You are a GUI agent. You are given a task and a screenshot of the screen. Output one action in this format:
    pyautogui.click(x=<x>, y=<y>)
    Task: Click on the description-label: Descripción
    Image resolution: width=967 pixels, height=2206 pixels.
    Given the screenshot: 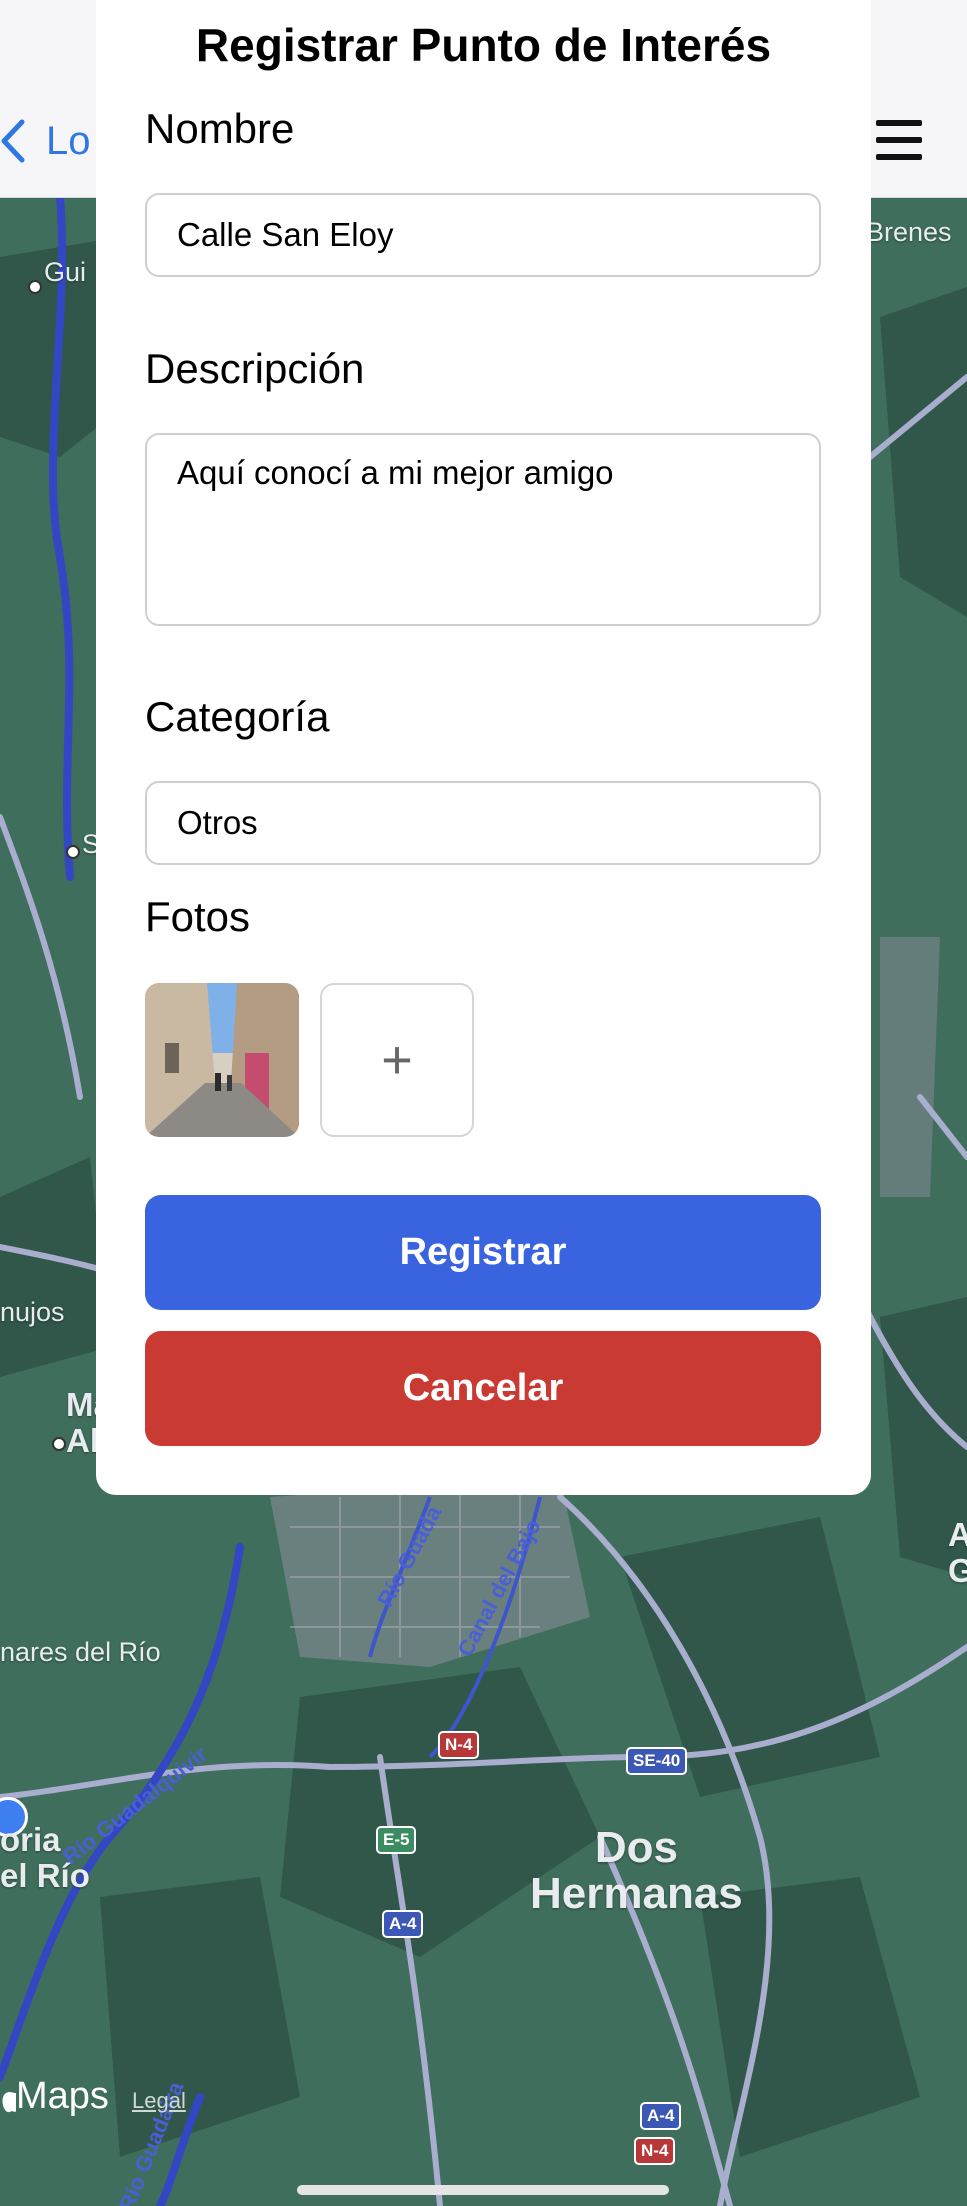 What is the action you would take?
    pyautogui.click(x=255, y=368)
    